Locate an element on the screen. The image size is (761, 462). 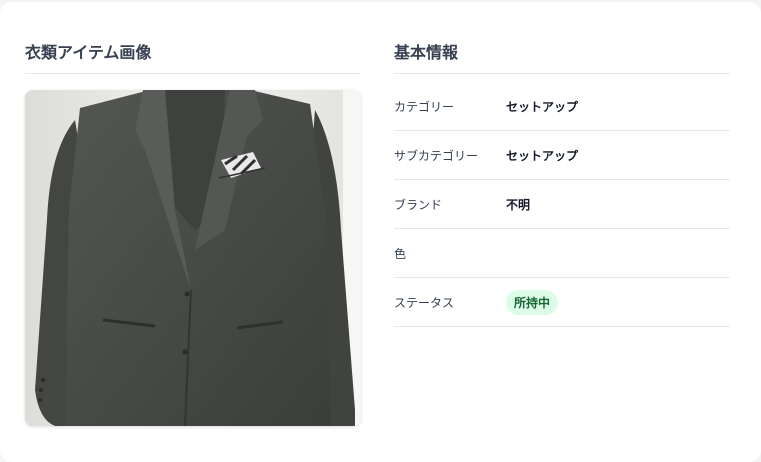
image-section-title: 衣類アイテム画像 is located at coordinates (88, 52).